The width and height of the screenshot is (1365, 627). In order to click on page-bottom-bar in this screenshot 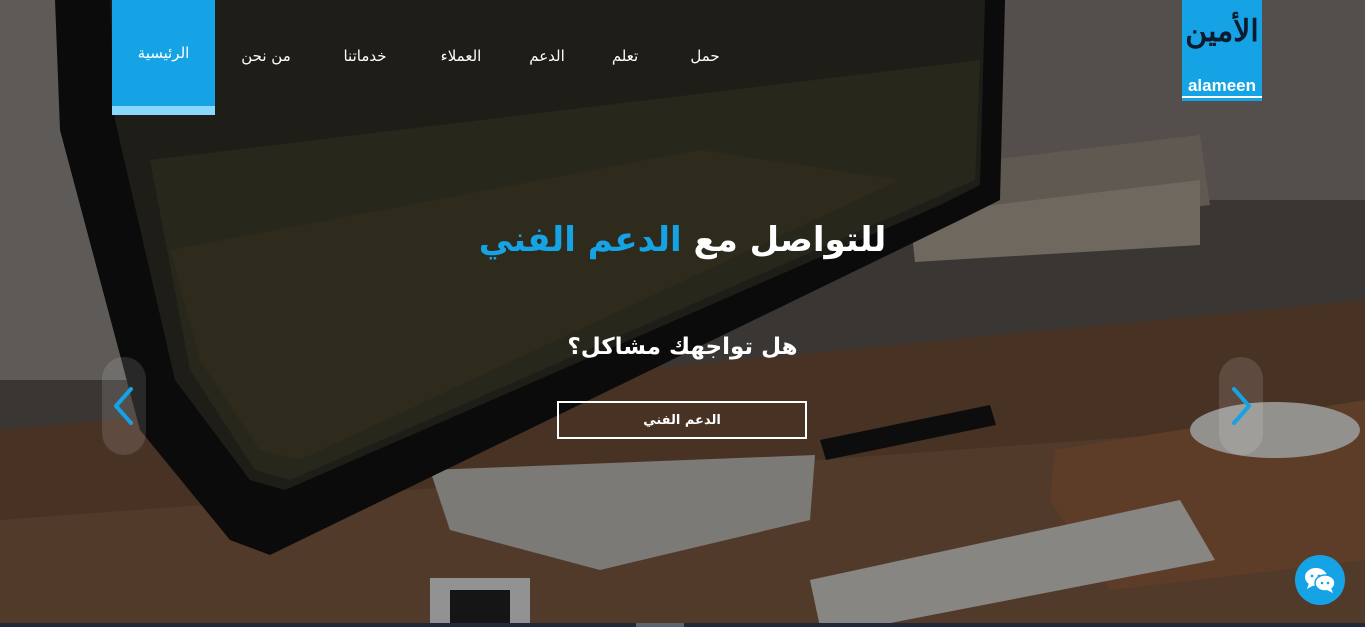, I will do `click(682, 625)`.